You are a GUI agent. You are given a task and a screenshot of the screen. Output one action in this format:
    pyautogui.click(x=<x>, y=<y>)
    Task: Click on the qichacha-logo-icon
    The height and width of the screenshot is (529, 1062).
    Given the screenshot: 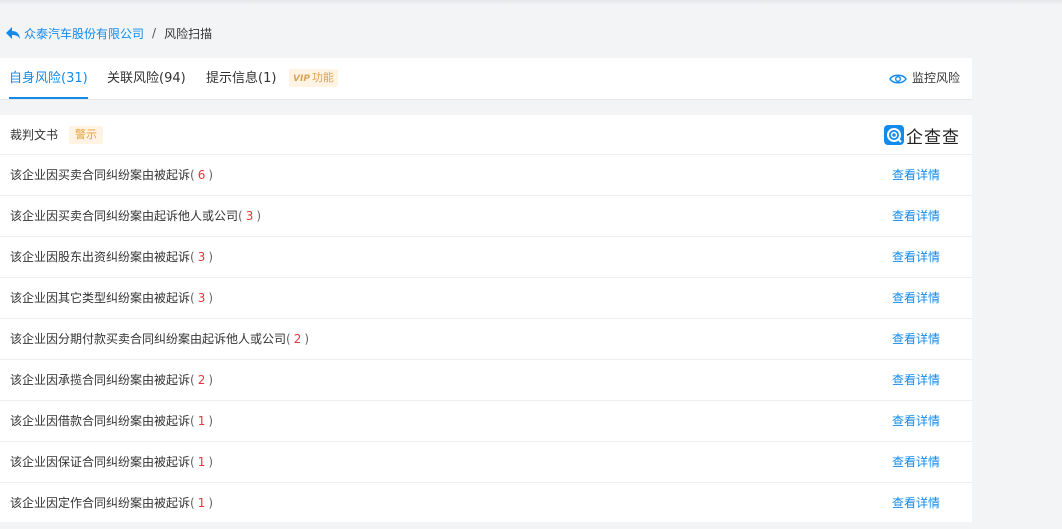 What is the action you would take?
    pyautogui.click(x=894, y=135)
    